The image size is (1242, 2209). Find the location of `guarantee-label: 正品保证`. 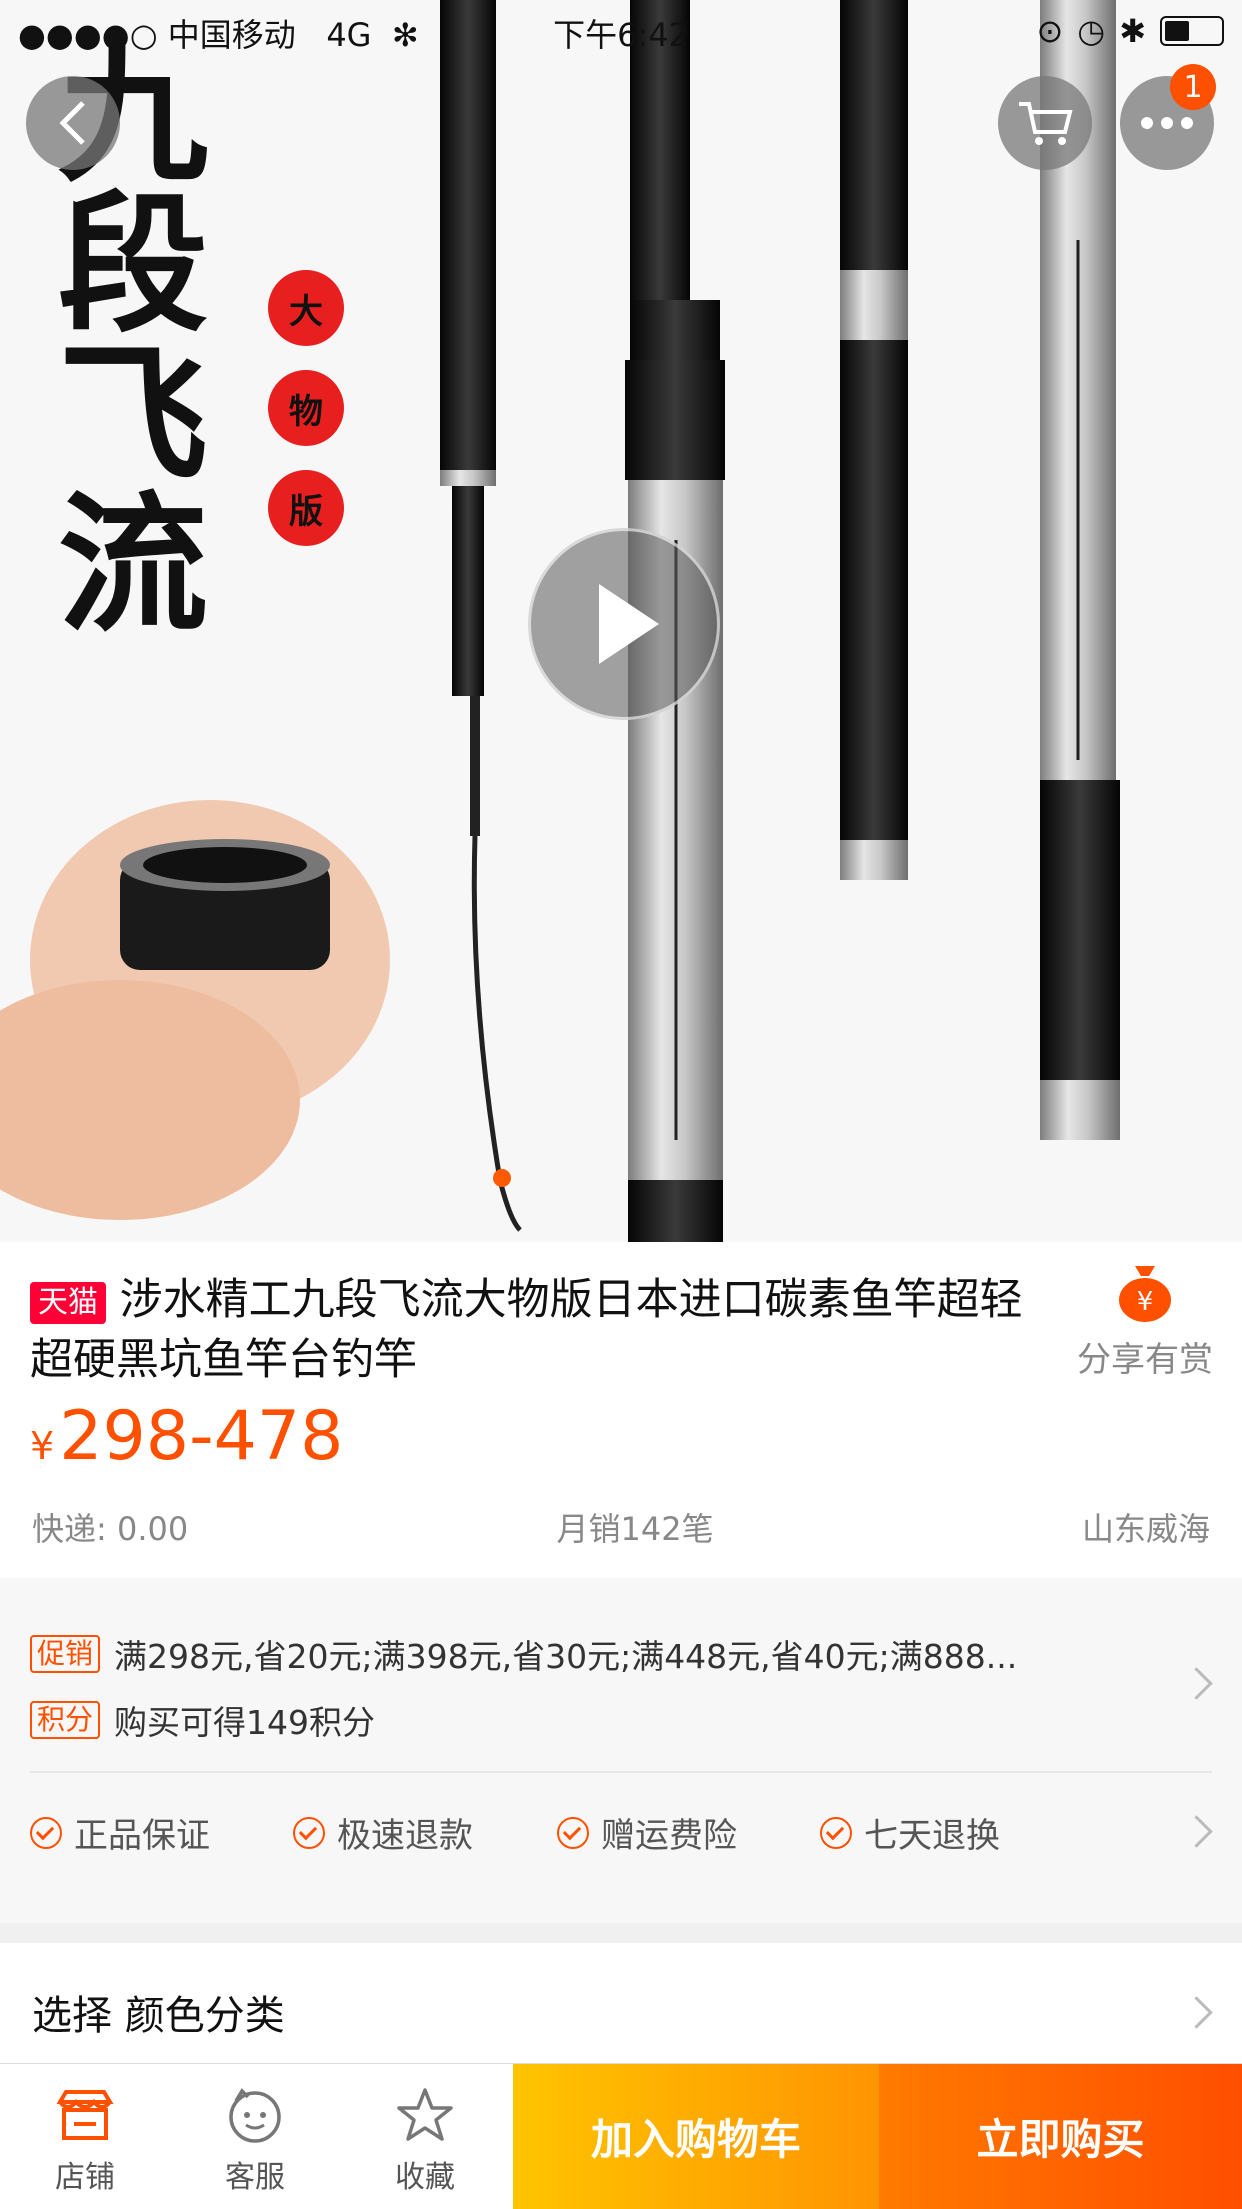

guarantee-label: 正品保证 is located at coordinates (142, 1836).